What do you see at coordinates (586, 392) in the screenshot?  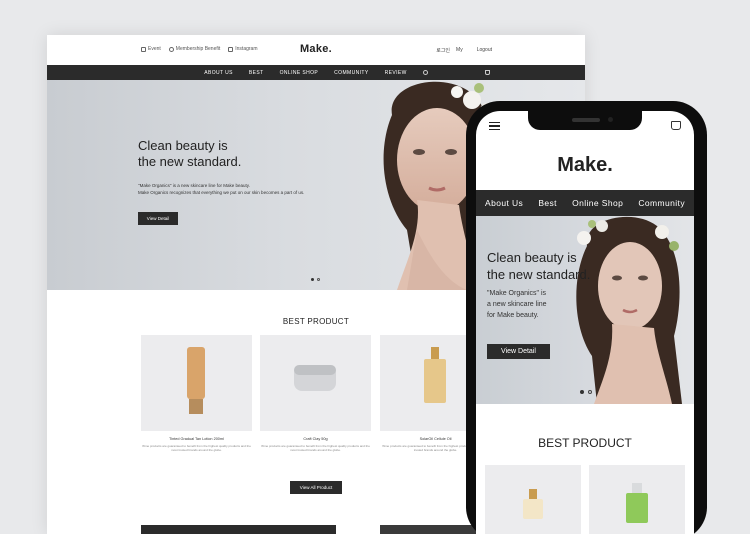 I see `mobile-slider-dots` at bounding box center [586, 392].